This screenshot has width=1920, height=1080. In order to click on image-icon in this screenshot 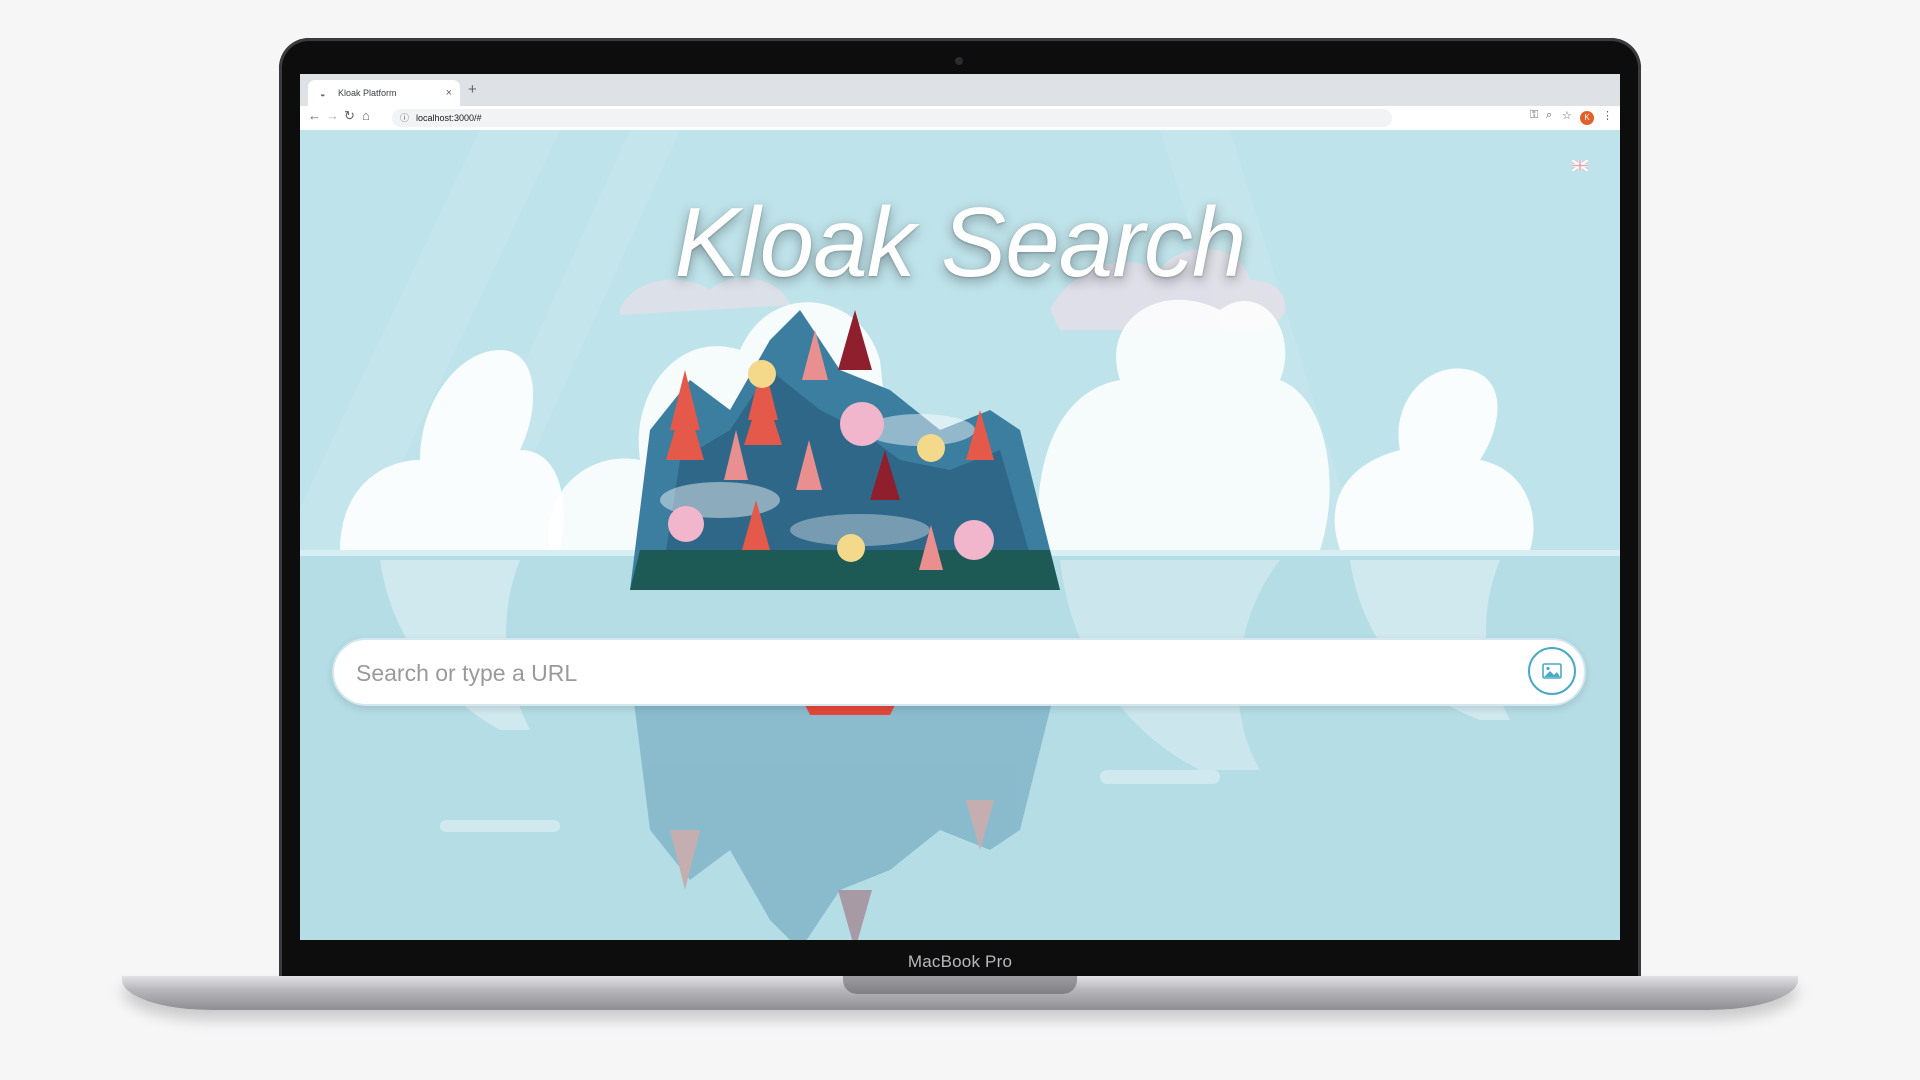, I will do `click(1552, 671)`.